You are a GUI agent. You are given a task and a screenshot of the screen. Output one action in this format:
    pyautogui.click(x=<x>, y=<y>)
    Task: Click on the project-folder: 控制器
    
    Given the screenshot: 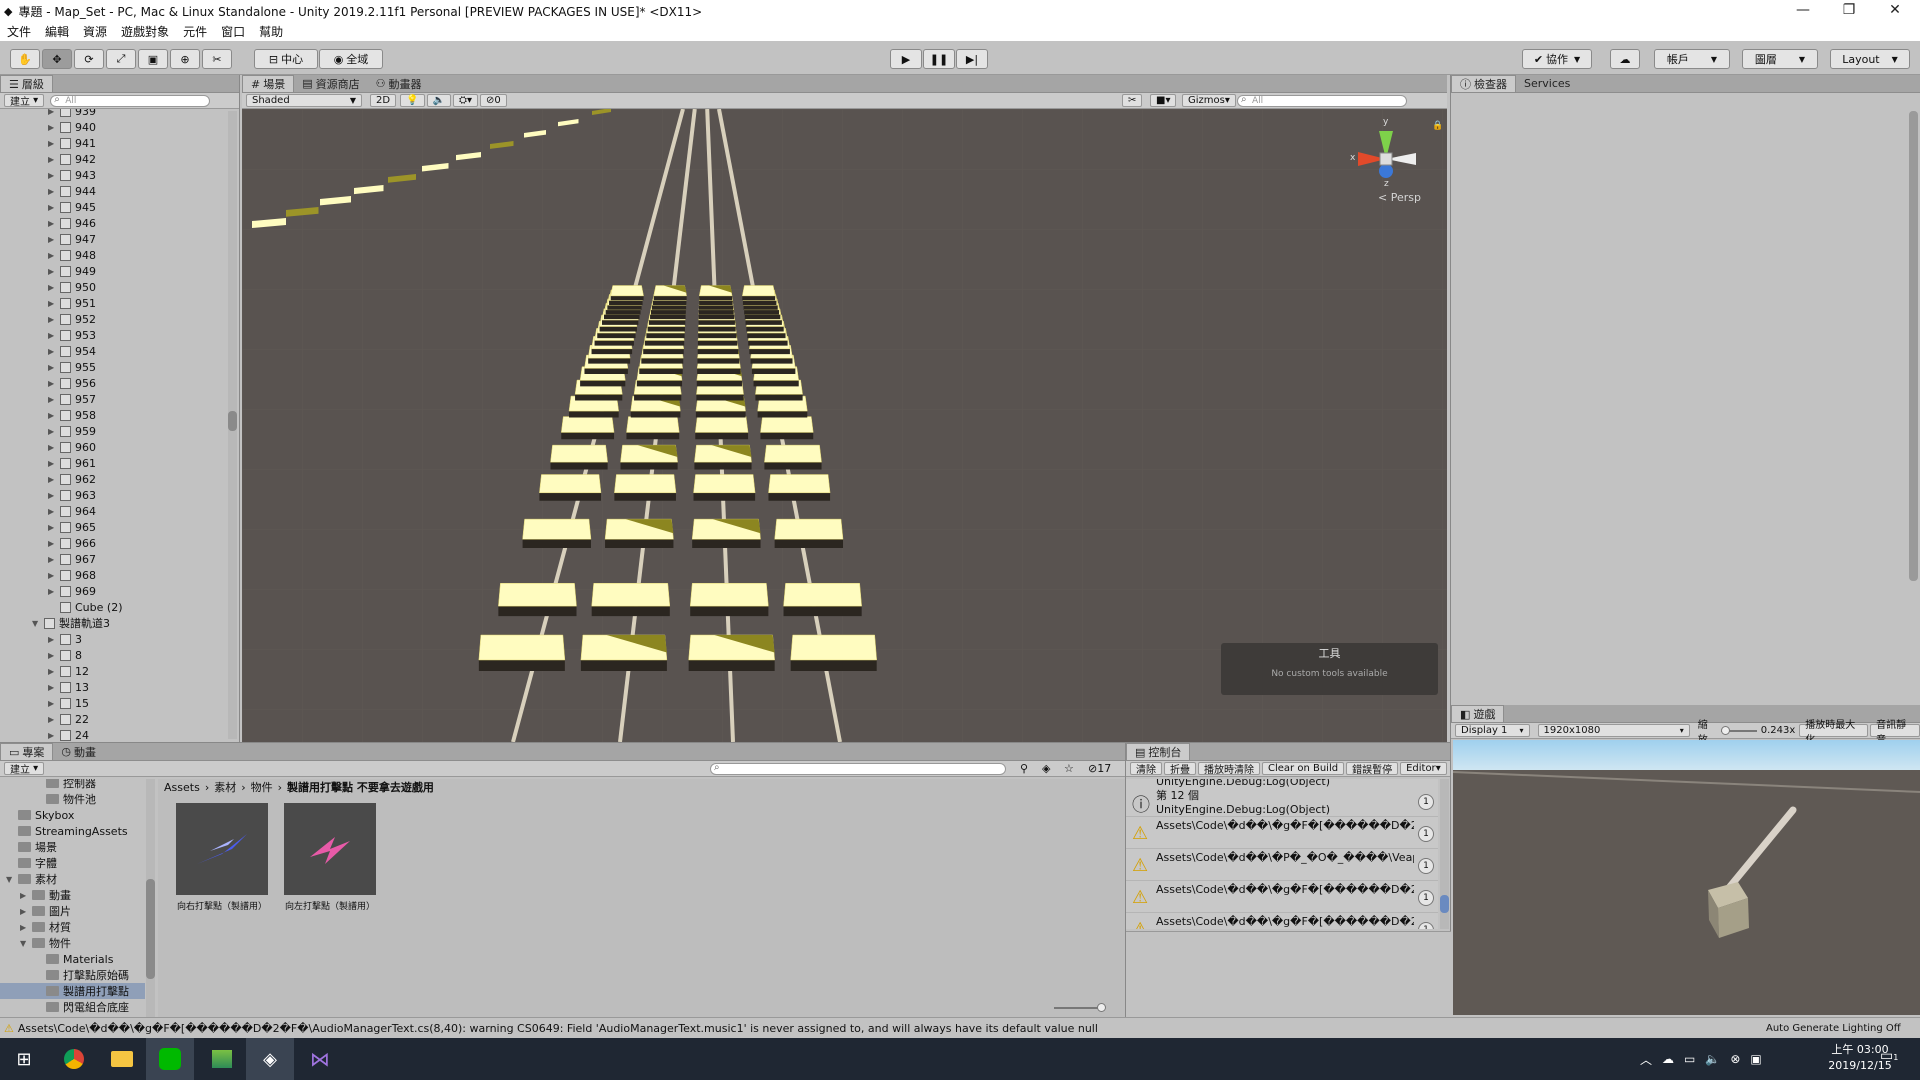 What is the action you would take?
    pyautogui.click(x=72, y=785)
    